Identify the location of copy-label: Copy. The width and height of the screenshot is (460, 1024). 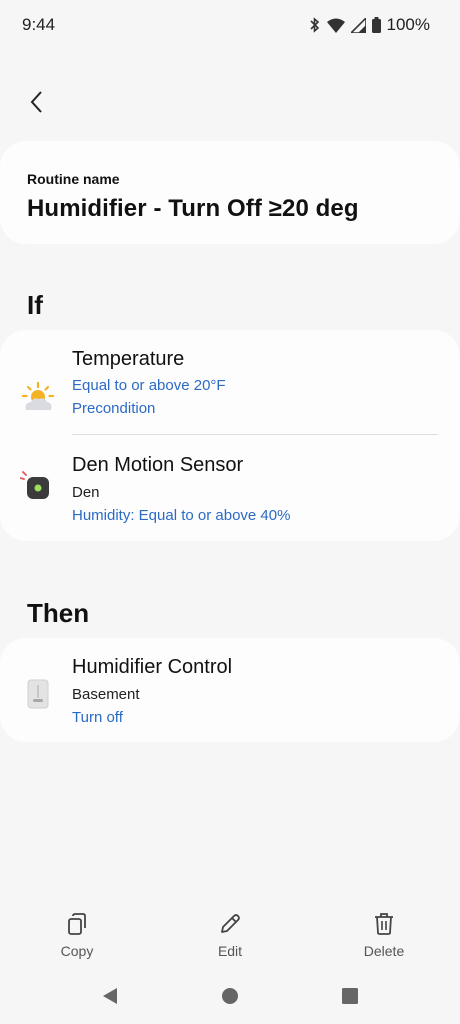
(77, 951).